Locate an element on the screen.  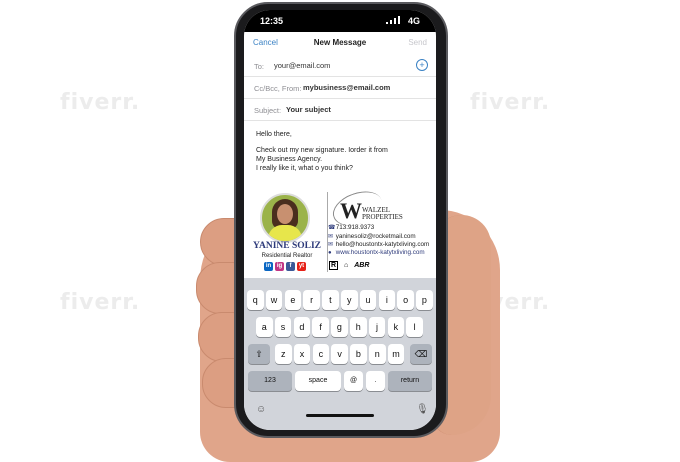
key-q: q is located at coordinates (255, 300).